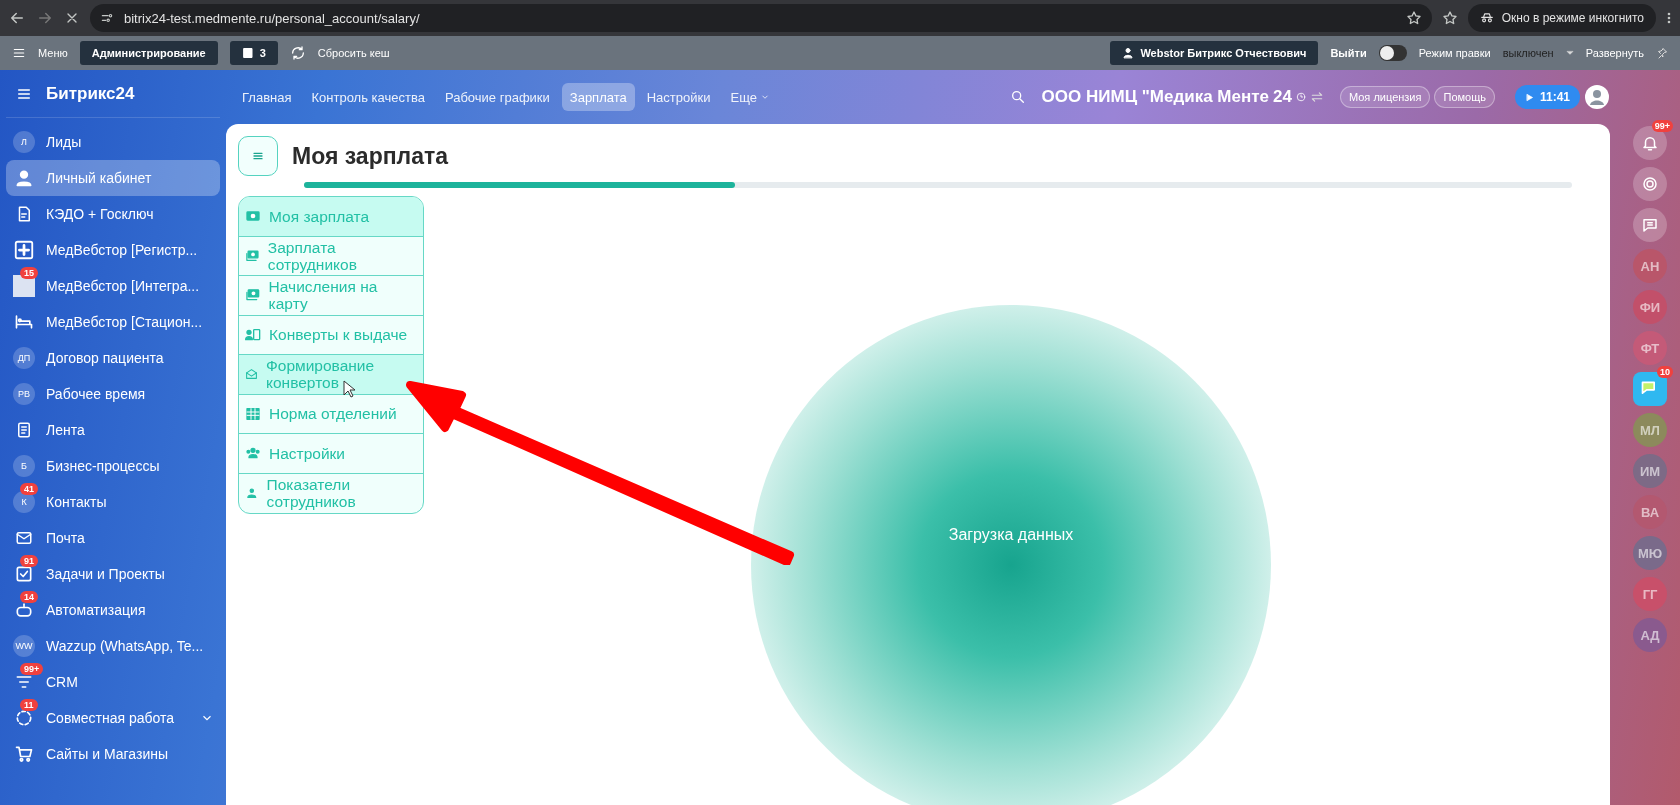 The width and height of the screenshot is (1680, 805). I want to click on sidebar-item: Личный кабинет, so click(113, 178).